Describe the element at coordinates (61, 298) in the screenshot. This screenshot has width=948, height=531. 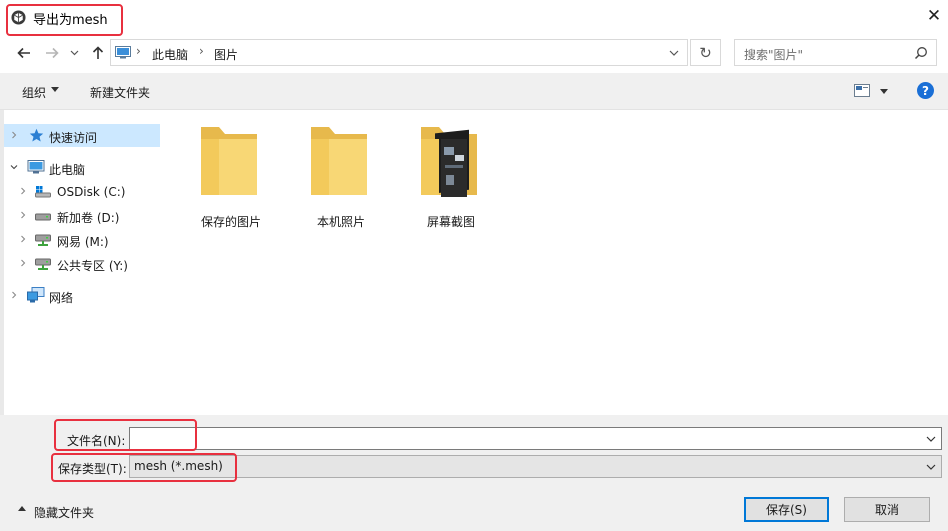
I see `sidebar-item-label: 网络` at that location.